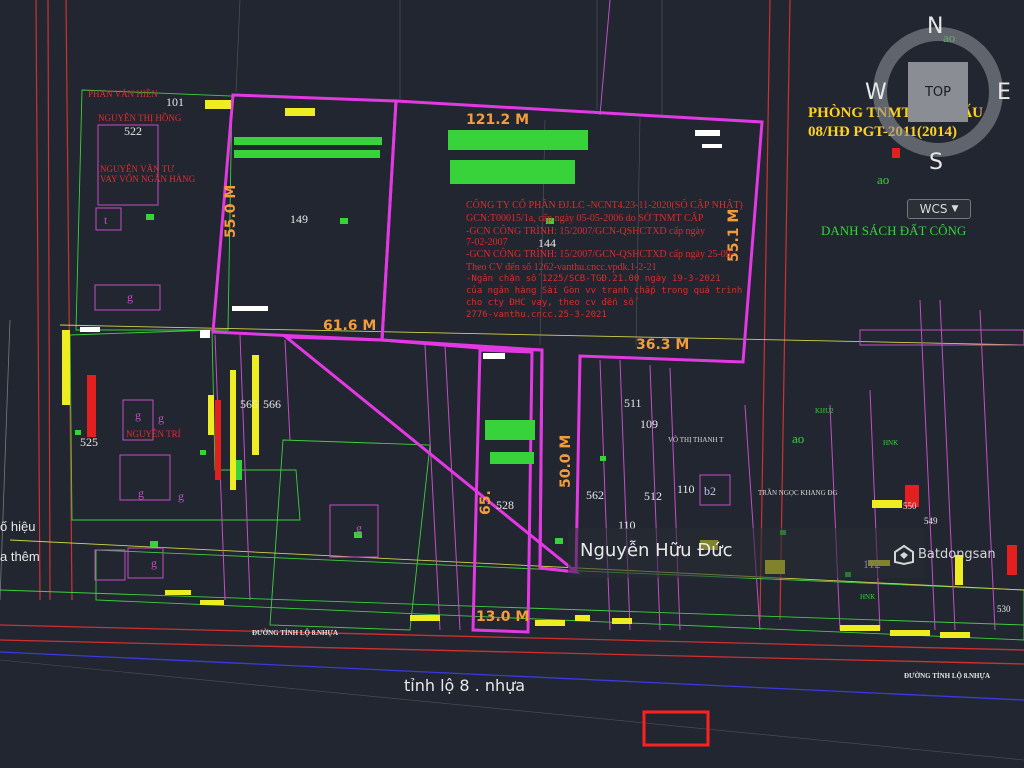 The height and width of the screenshot is (768, 1024). Describe the element at coordinates (891, 443) in the screenshot. I see `land-type-hnk-1: HNK` at that location.